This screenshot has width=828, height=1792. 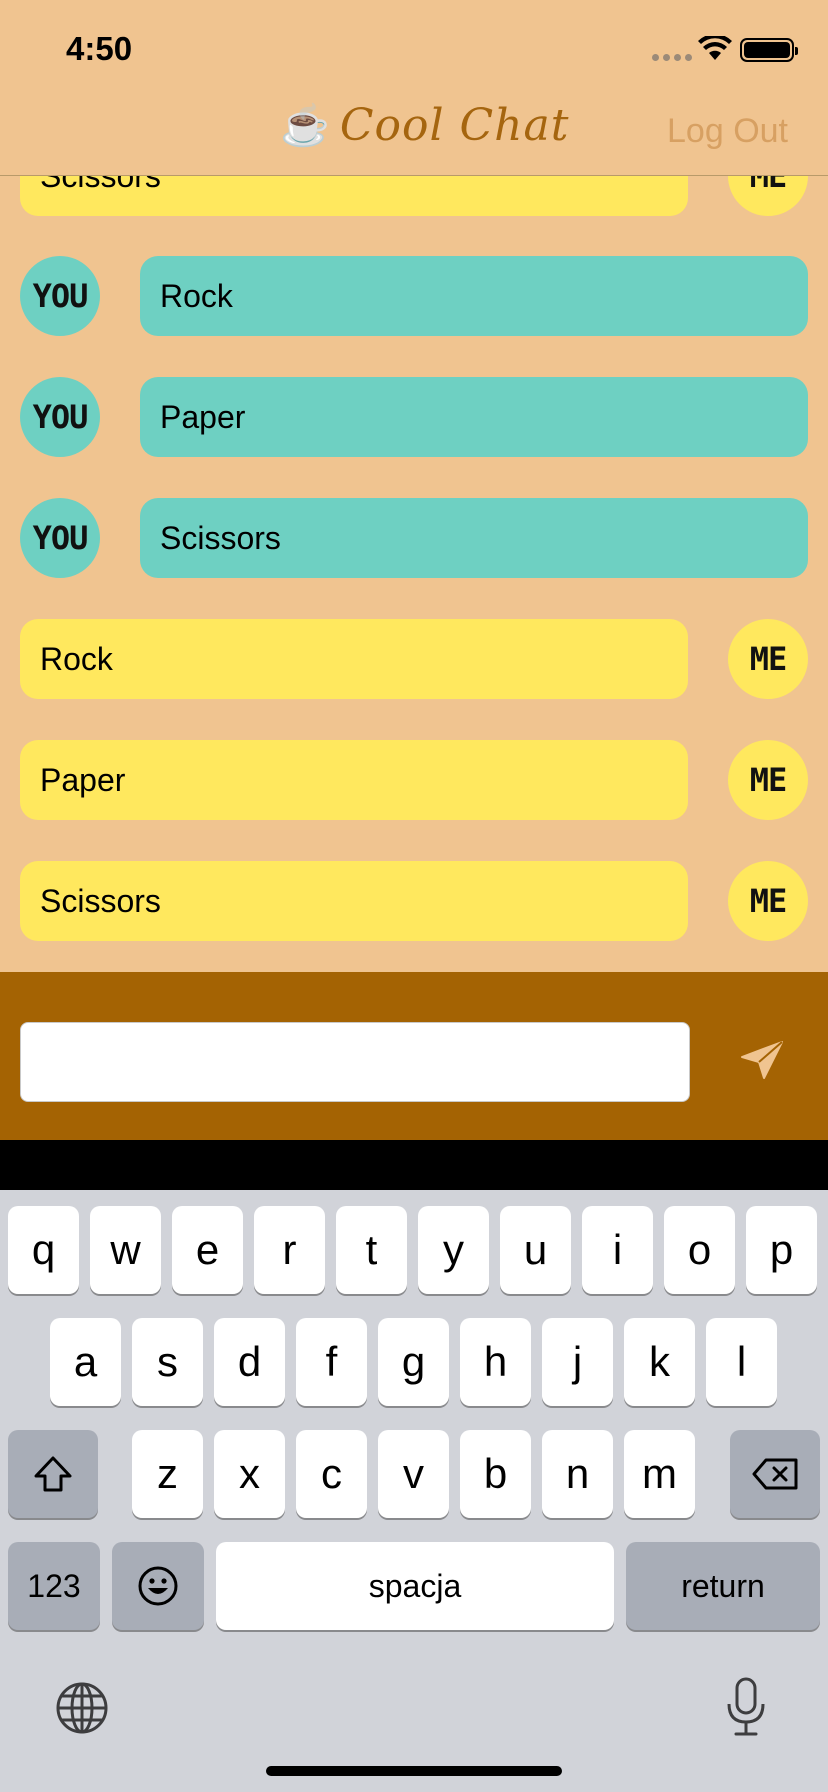 I want to click on message-row-you: YOU Rock, so click(x=414, y=296).